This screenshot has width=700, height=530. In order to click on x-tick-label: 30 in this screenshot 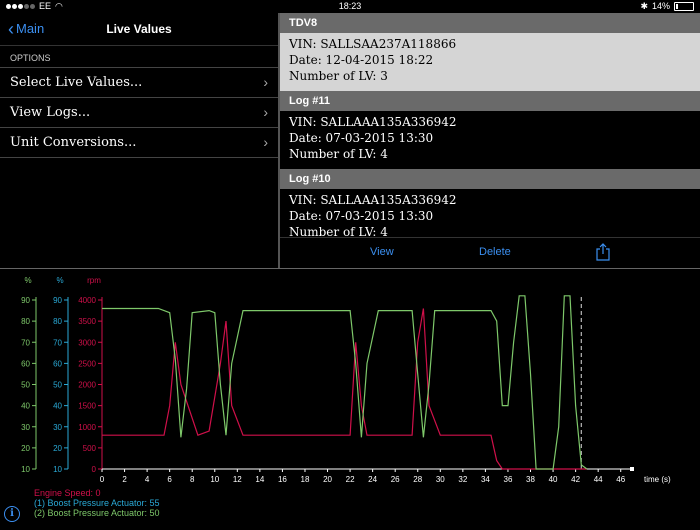, I will do `click(440, 479)`.